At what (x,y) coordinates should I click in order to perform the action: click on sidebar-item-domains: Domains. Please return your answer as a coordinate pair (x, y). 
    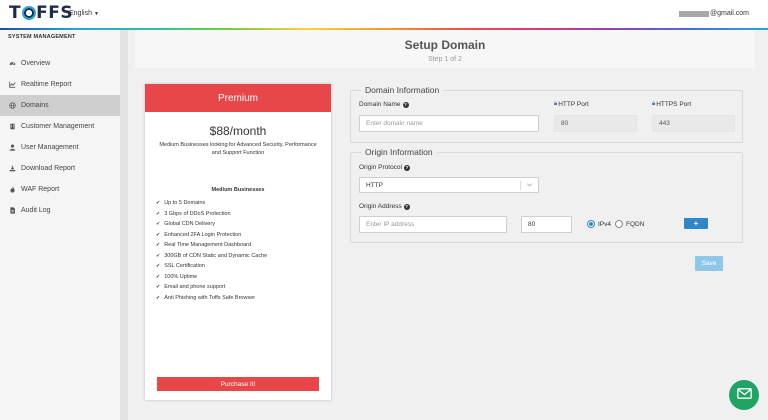
    Looking at the image, I should click on (60, 105).